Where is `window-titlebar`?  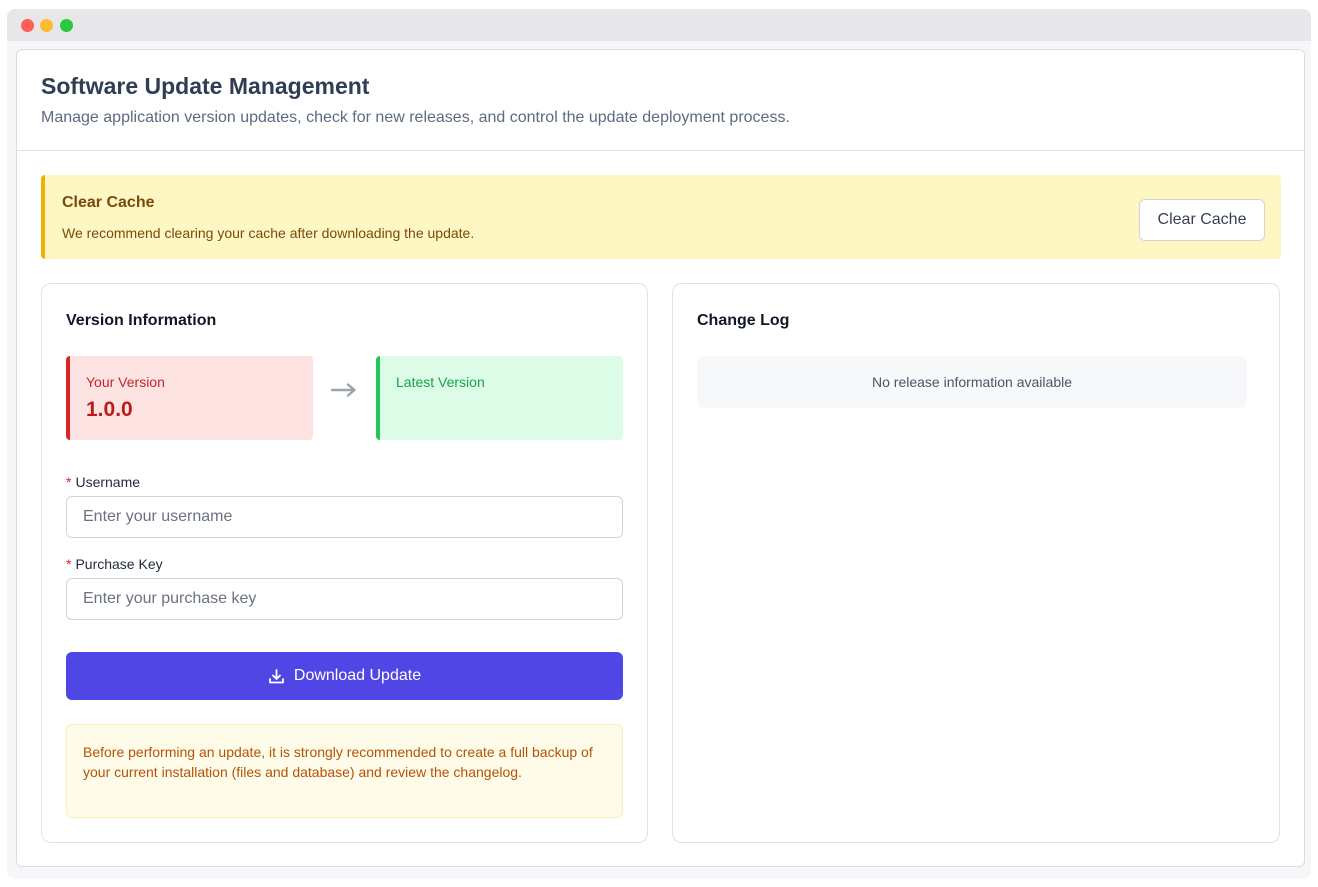
window-titlebar is located at coordinates (659, 25).